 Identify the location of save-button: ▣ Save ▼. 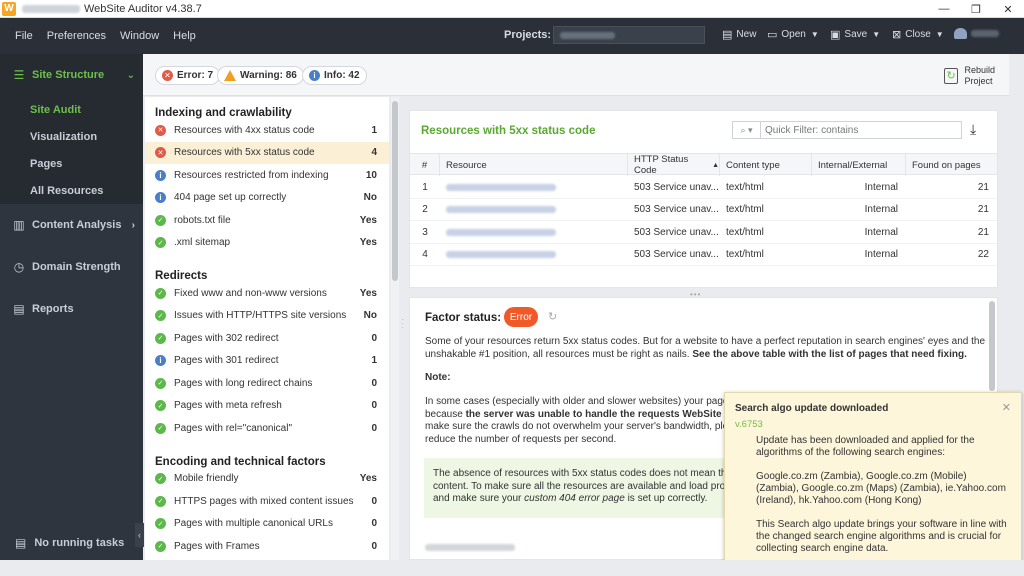
(855, 34).